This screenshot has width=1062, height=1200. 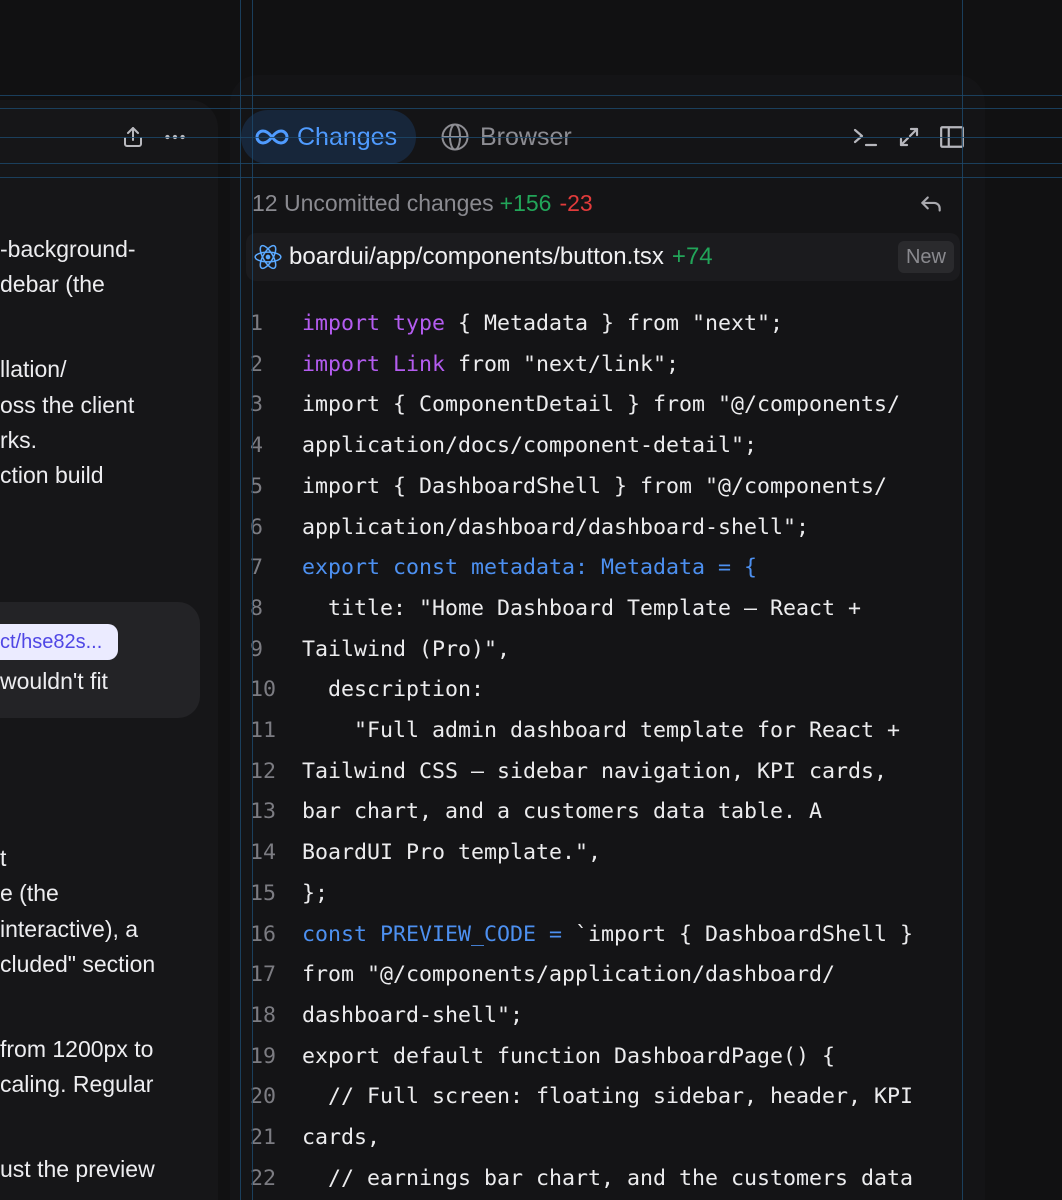 I want to click on chat-bubble, so click(x=100, y=660).